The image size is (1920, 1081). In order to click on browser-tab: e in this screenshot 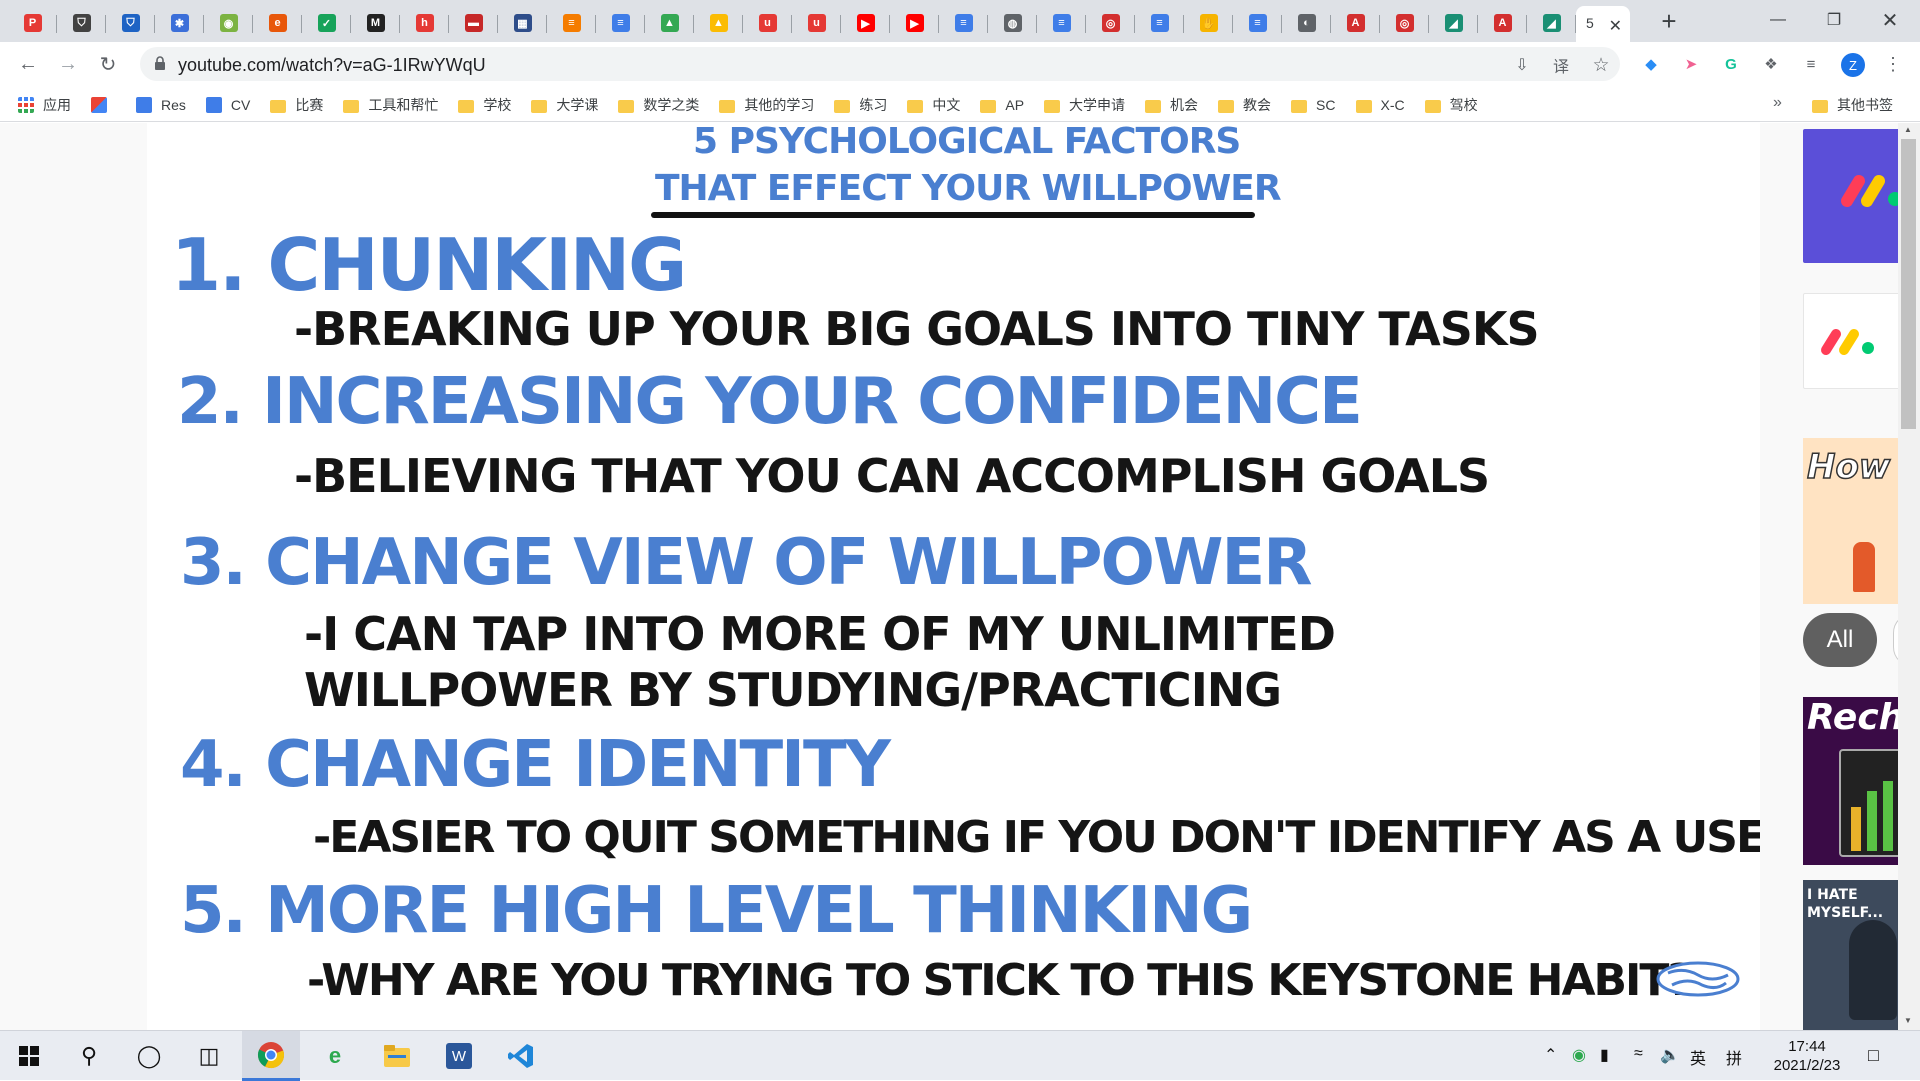, I will do `click(277, 23)`.